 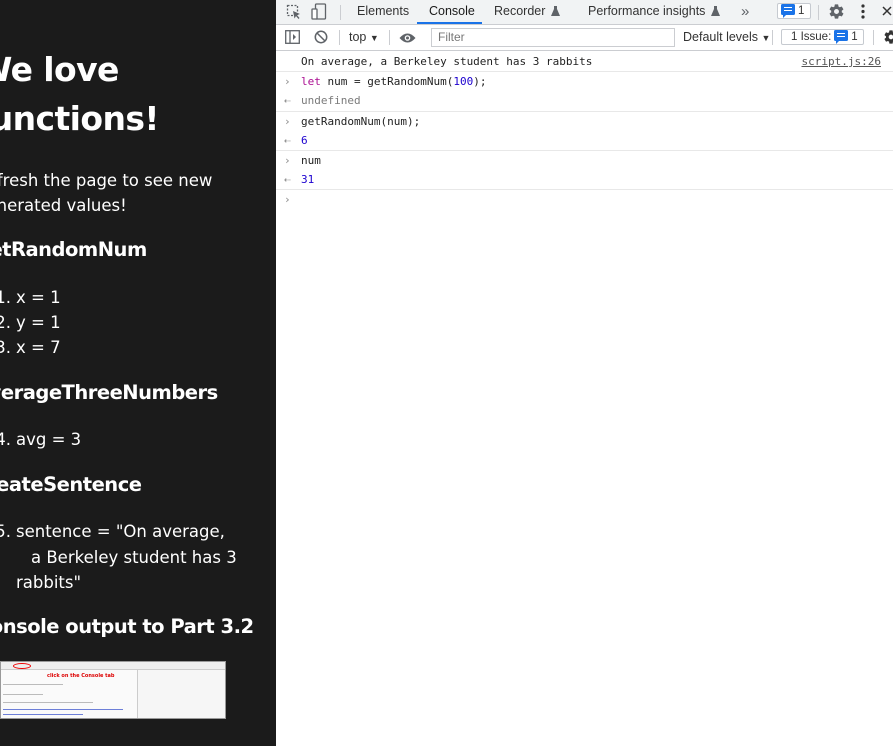 I want to click on close-icon, so click(x=887, y=13).